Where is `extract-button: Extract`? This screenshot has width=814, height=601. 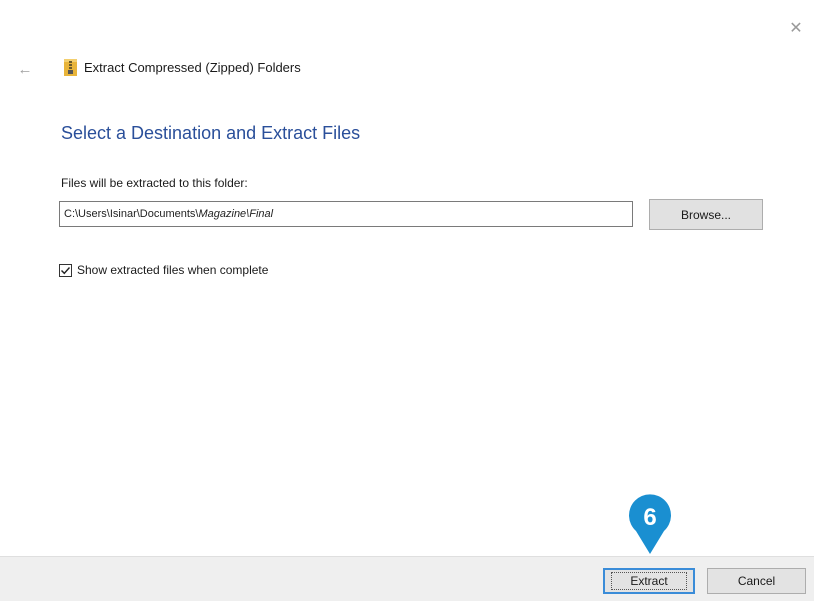
extract-button: Extract is located at coordinates (649, 581).